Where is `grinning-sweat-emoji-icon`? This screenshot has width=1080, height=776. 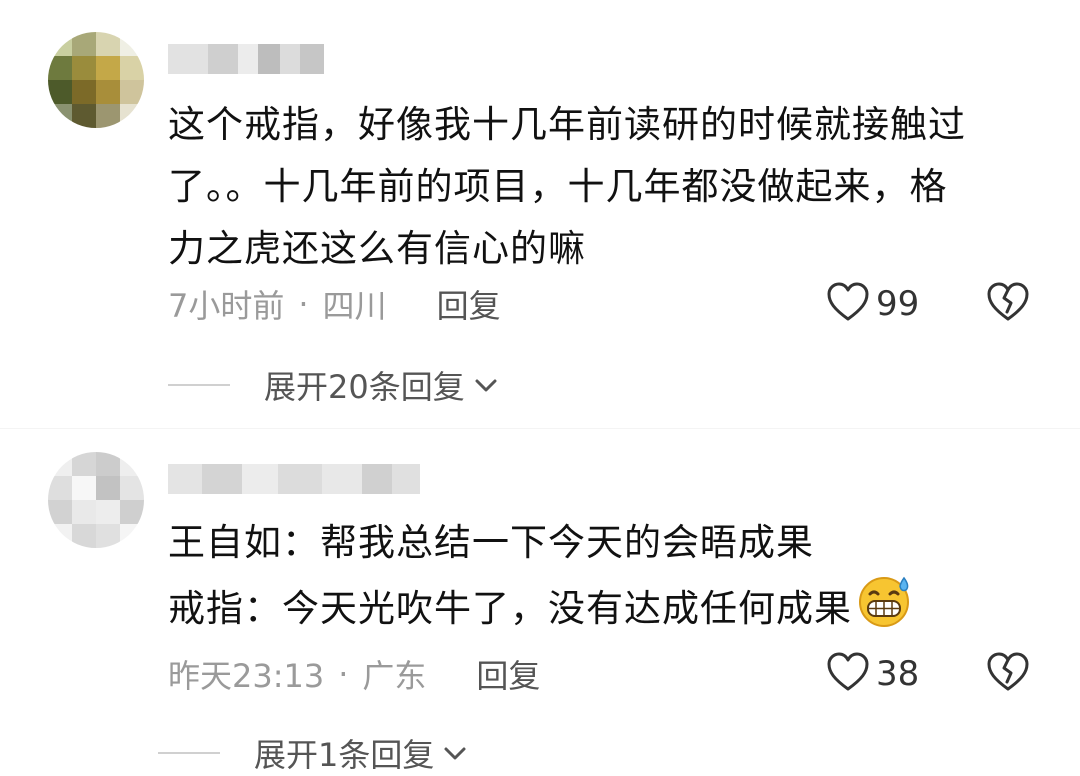
grinning-sweat-emoji-icon is located at coordinates (885, 610).